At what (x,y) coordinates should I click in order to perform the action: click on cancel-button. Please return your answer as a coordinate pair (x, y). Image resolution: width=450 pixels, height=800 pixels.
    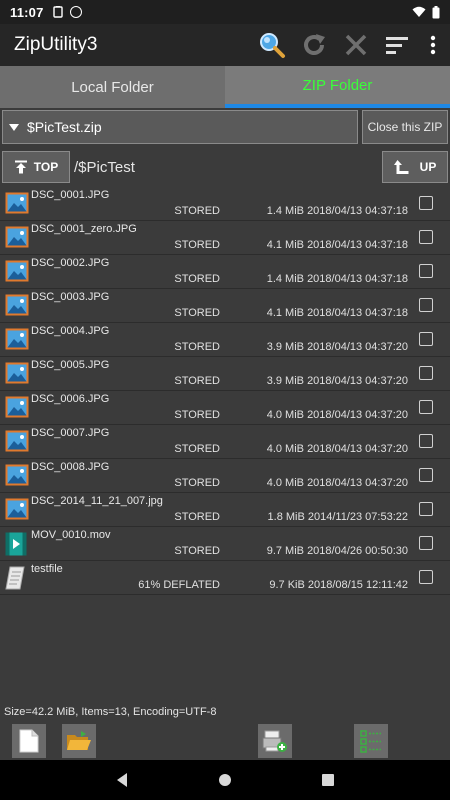
    Looking at the image, I should click on (356, 45).